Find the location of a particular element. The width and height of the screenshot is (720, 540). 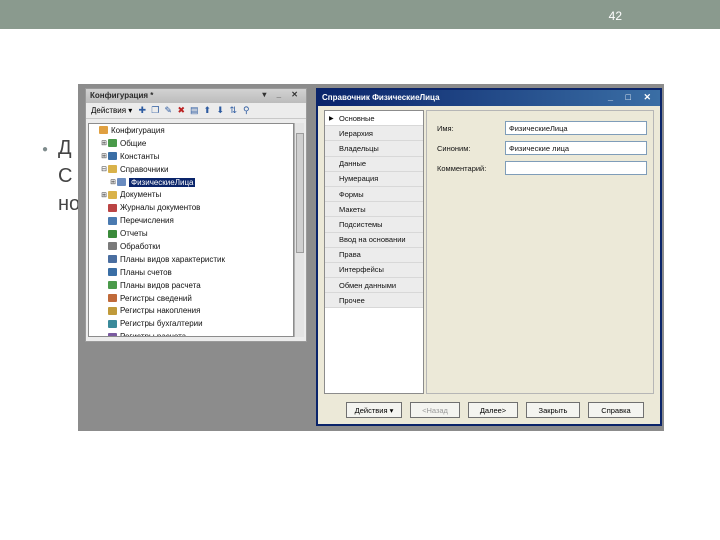

properties-icon: ▤ is located at coordinates (194, 110).